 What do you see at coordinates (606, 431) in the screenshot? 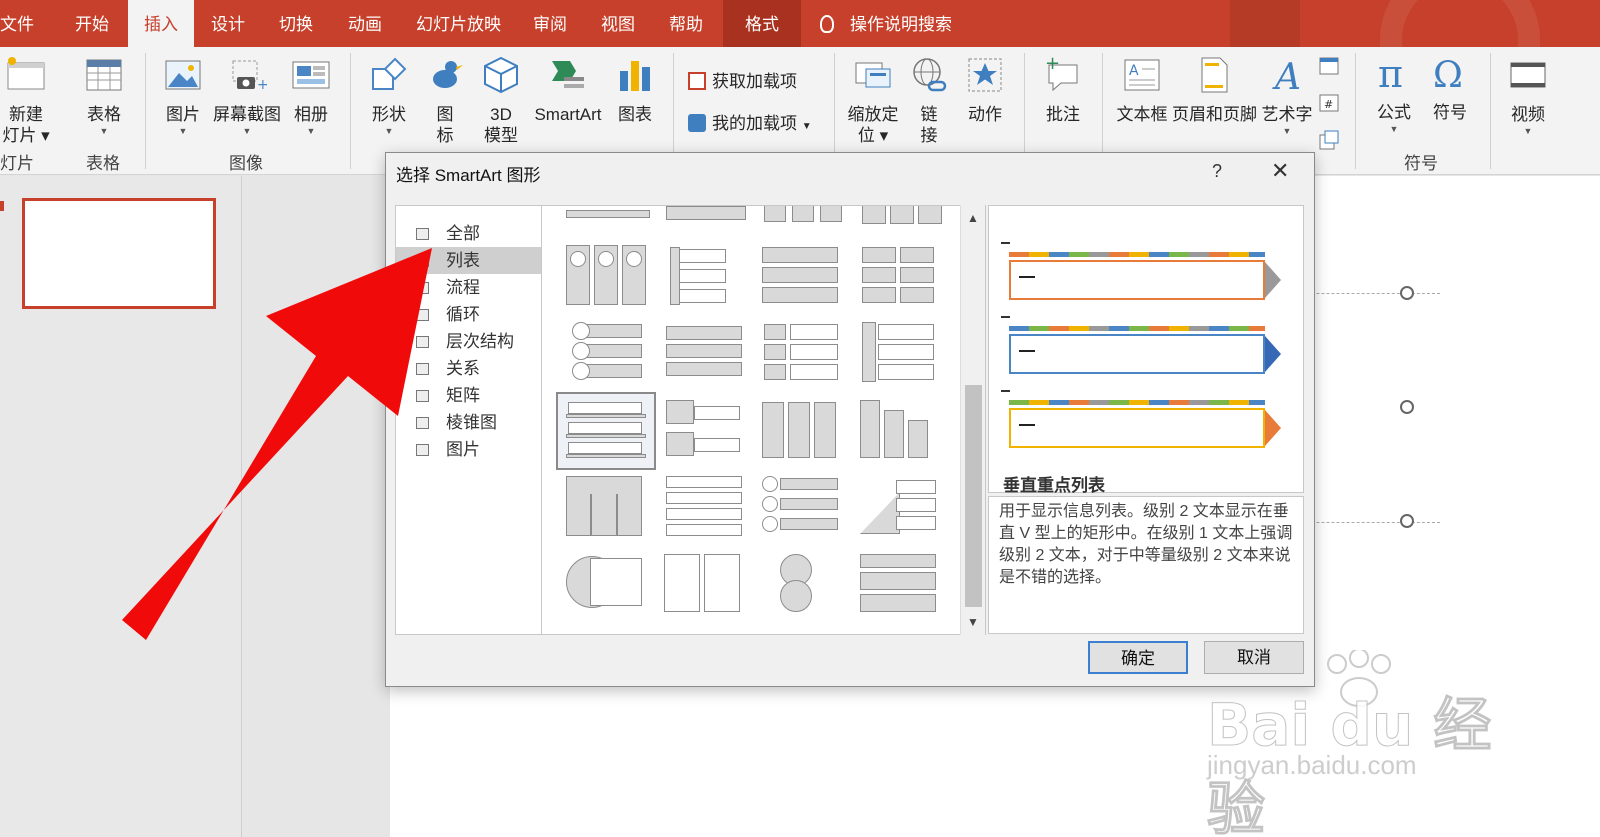
I see `layout-thumbnail-selected` at bounding box center [606, 431].